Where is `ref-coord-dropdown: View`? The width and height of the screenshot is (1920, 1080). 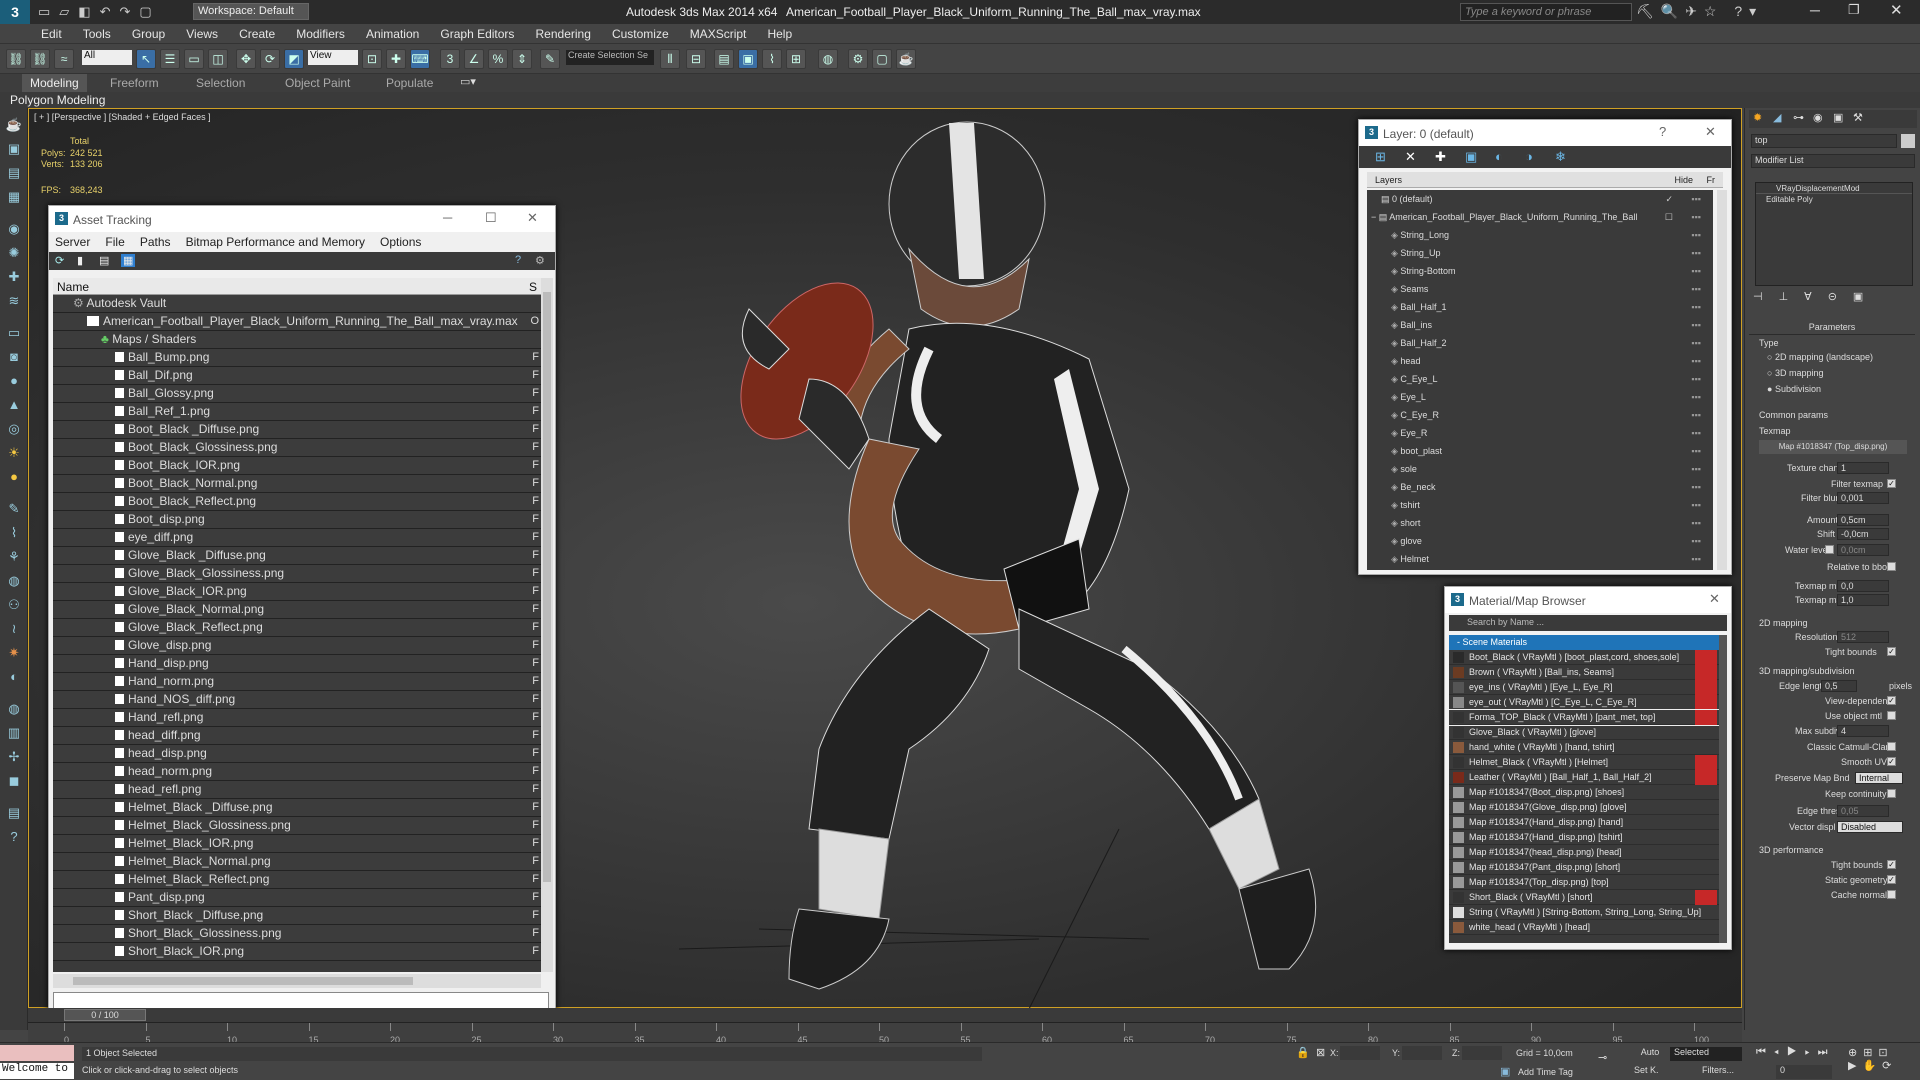
ref-coord-dropdown: View is located at coordinates (333, 57).